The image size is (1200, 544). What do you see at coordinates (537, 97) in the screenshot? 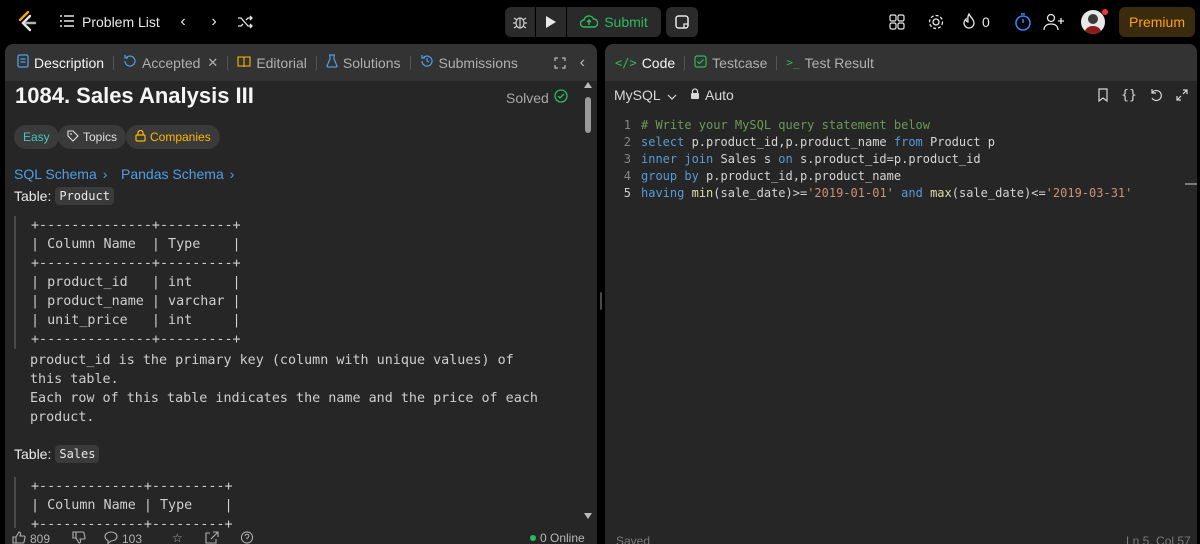
I see `status-badge: Solved` at bounding box center [537, 97].